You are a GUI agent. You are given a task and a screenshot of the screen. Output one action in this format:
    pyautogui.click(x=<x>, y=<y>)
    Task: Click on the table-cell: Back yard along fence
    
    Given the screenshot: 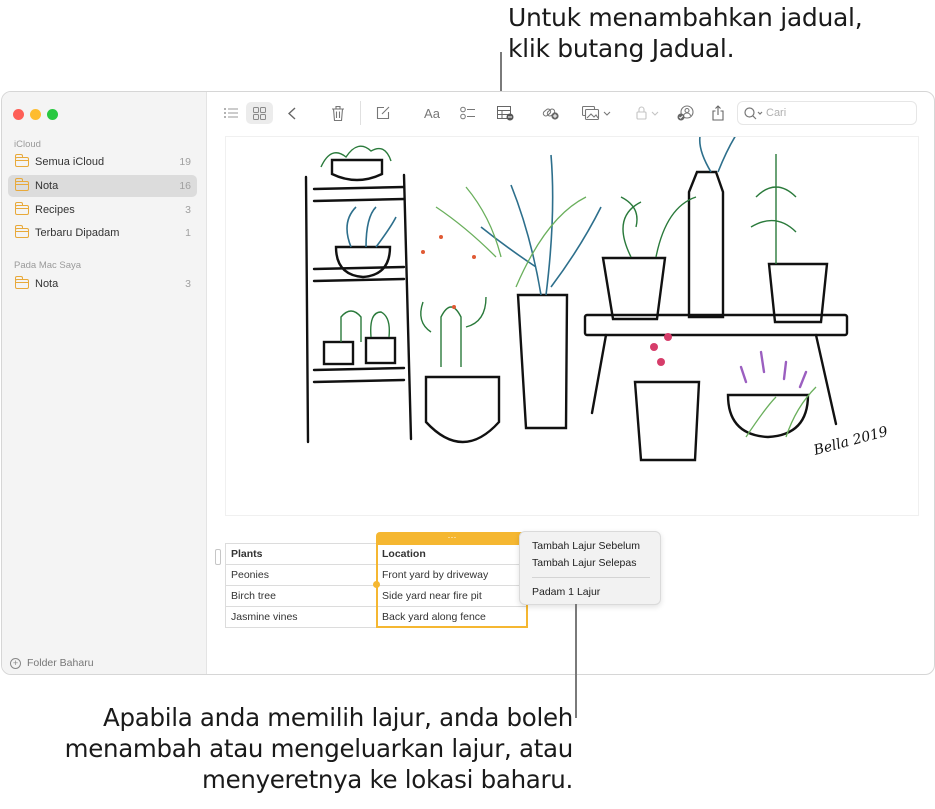 What is the action you would take?
    pyautogui.click(x=452, y=617)
    